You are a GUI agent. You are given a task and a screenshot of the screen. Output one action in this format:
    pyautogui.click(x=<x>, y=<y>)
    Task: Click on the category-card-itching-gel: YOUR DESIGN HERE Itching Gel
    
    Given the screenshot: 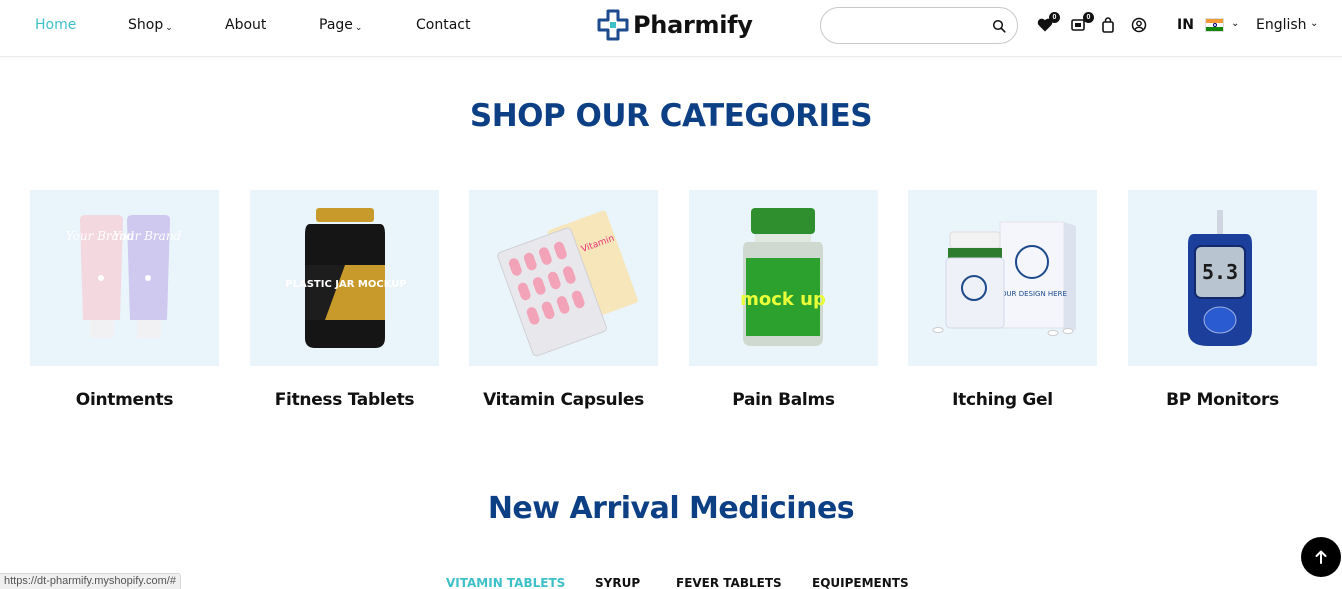 What is the action you would take?
    pyautogui.click(x=1002, y=300)
    